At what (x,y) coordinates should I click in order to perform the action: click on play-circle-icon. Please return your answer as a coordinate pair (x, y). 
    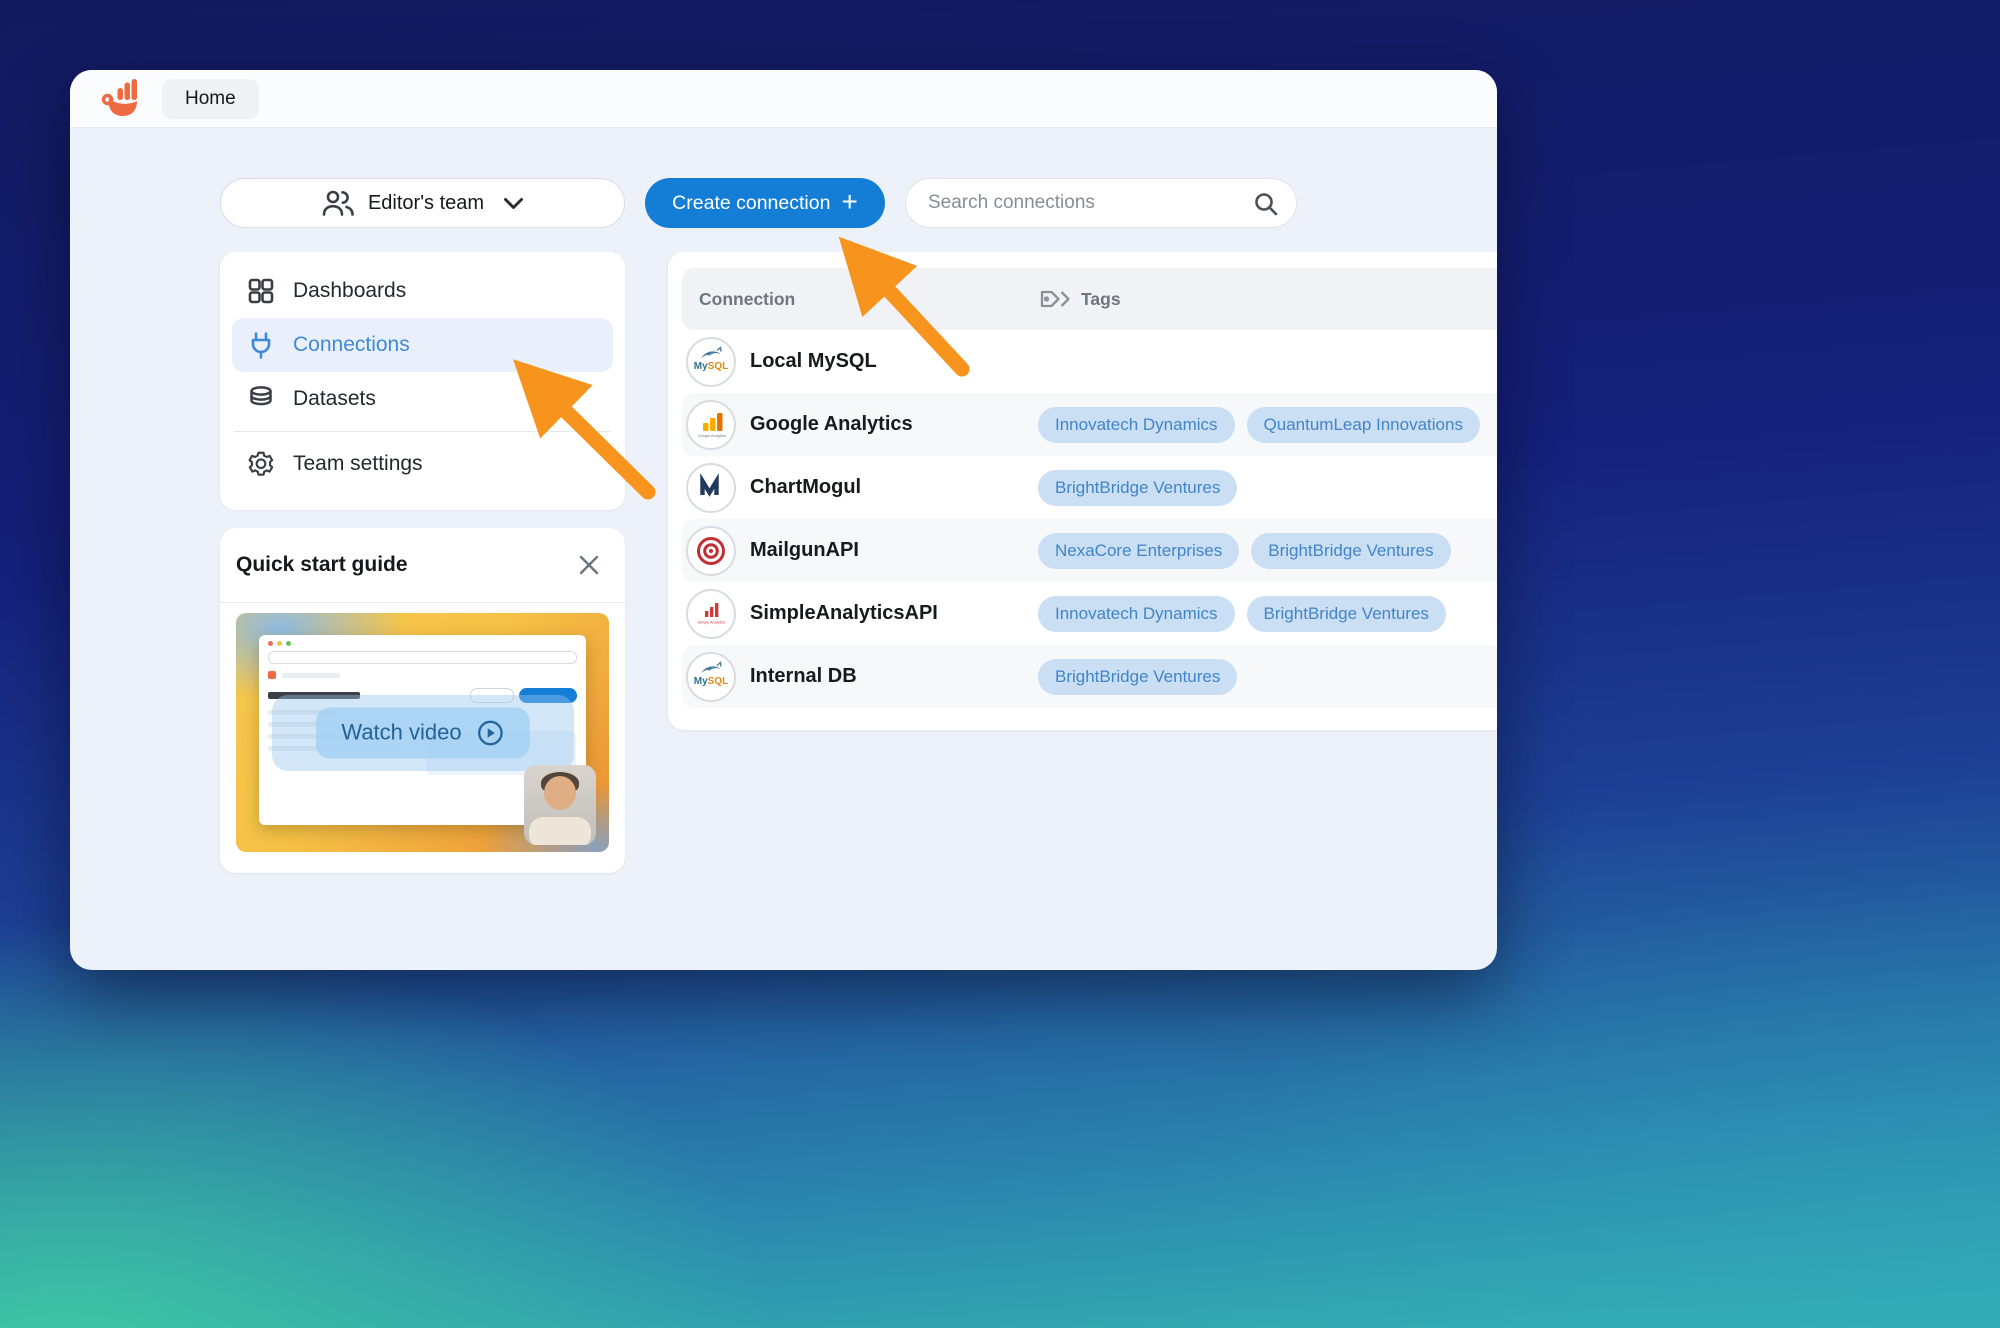
    Looking at the image, I should click on (490, 732).